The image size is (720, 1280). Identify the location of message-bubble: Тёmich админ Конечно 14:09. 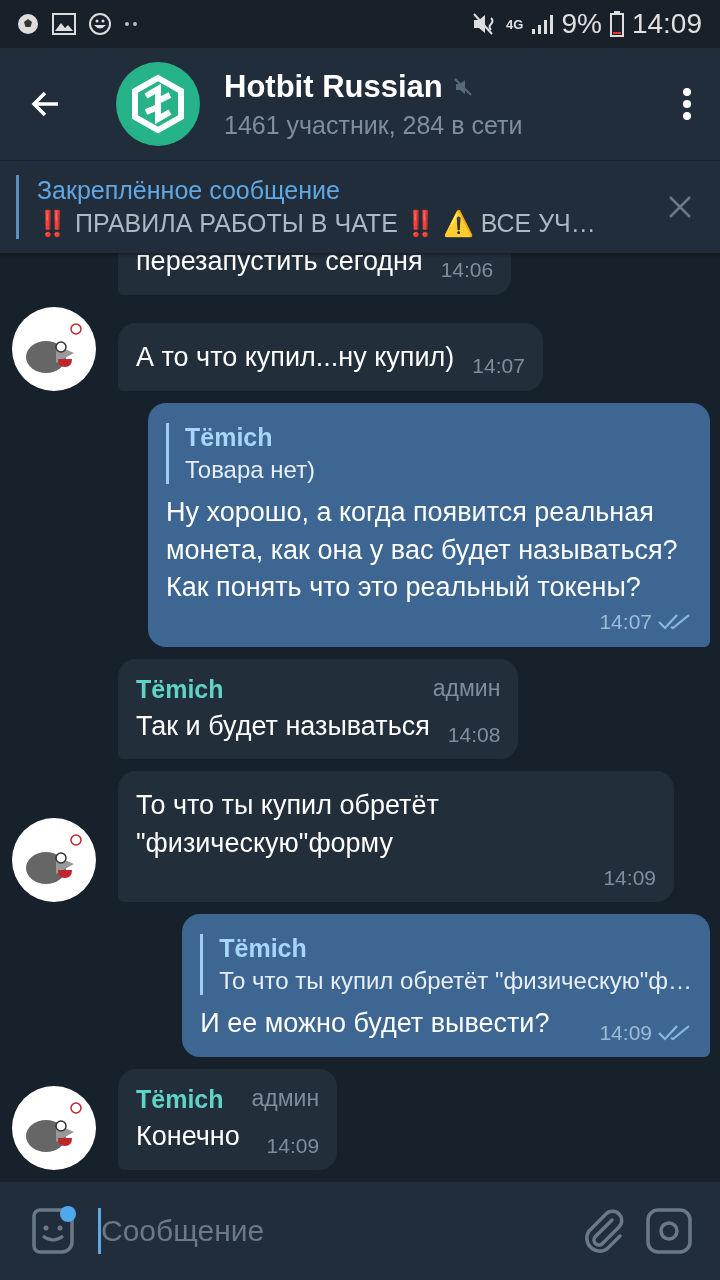
(228, 1119).